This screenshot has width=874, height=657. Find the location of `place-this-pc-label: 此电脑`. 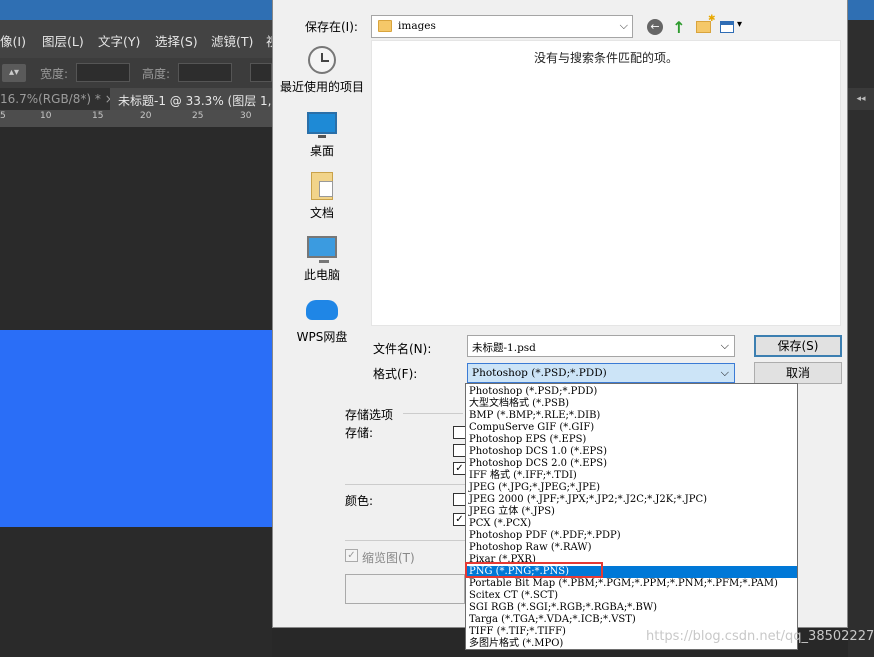

place-this-pc-label: 此电脑 is located at coordinates (321, 275).